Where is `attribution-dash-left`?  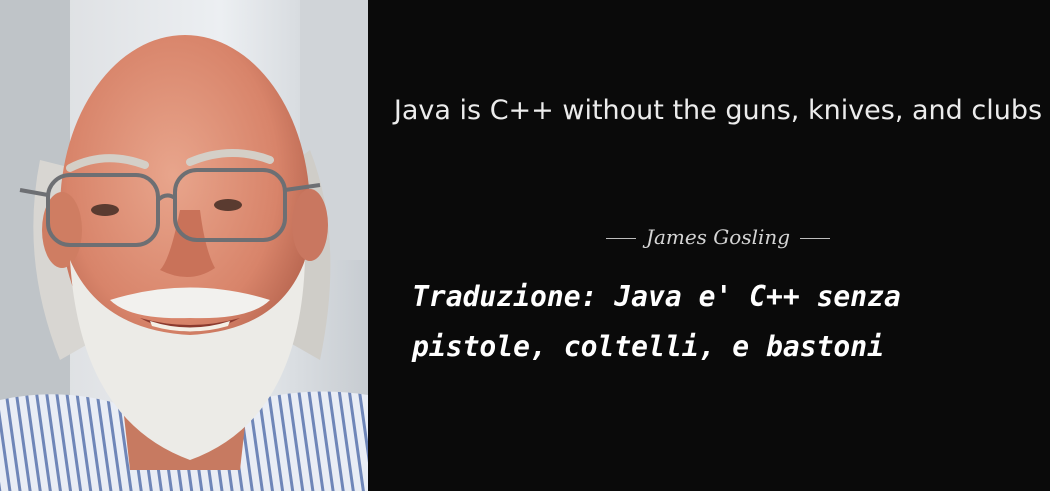 attribution-dash-left is located at coordinates (620, 238).